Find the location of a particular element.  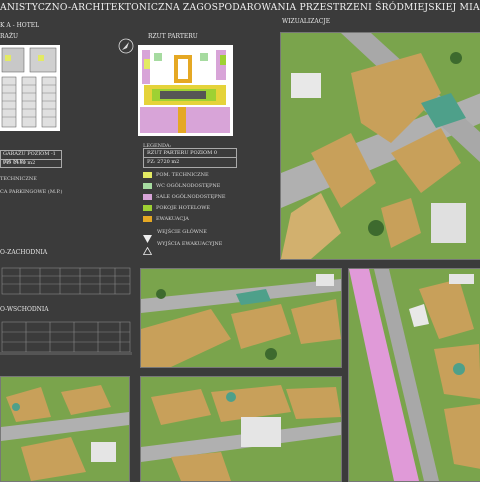

elevation-ne-label: O-WSCHODNIA is located at coordinates (24, 309).